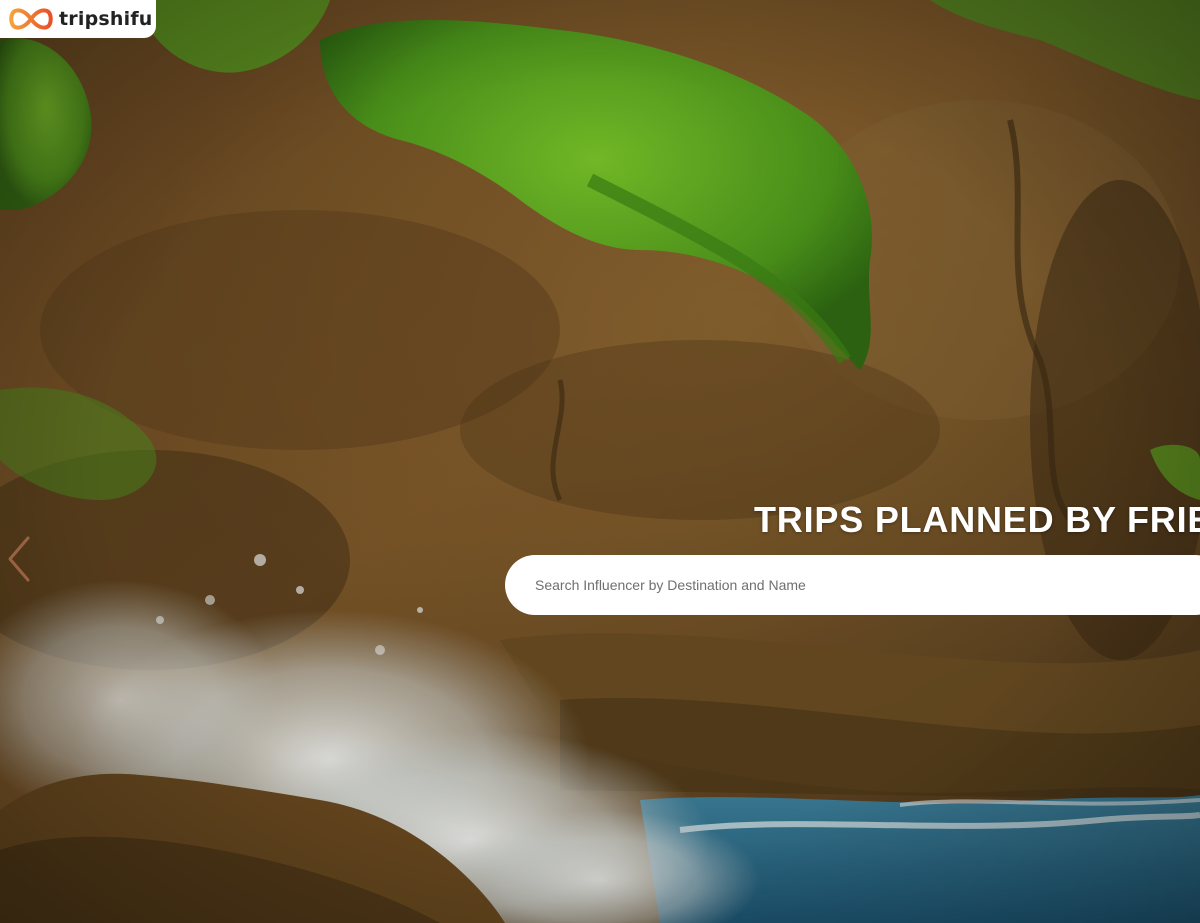 Image resolution: width=1200 pixels, height=923 pixels. Describe the element at coordinates (31, 19) in the screenshot. I see `infinity-logo-icon` at that location.